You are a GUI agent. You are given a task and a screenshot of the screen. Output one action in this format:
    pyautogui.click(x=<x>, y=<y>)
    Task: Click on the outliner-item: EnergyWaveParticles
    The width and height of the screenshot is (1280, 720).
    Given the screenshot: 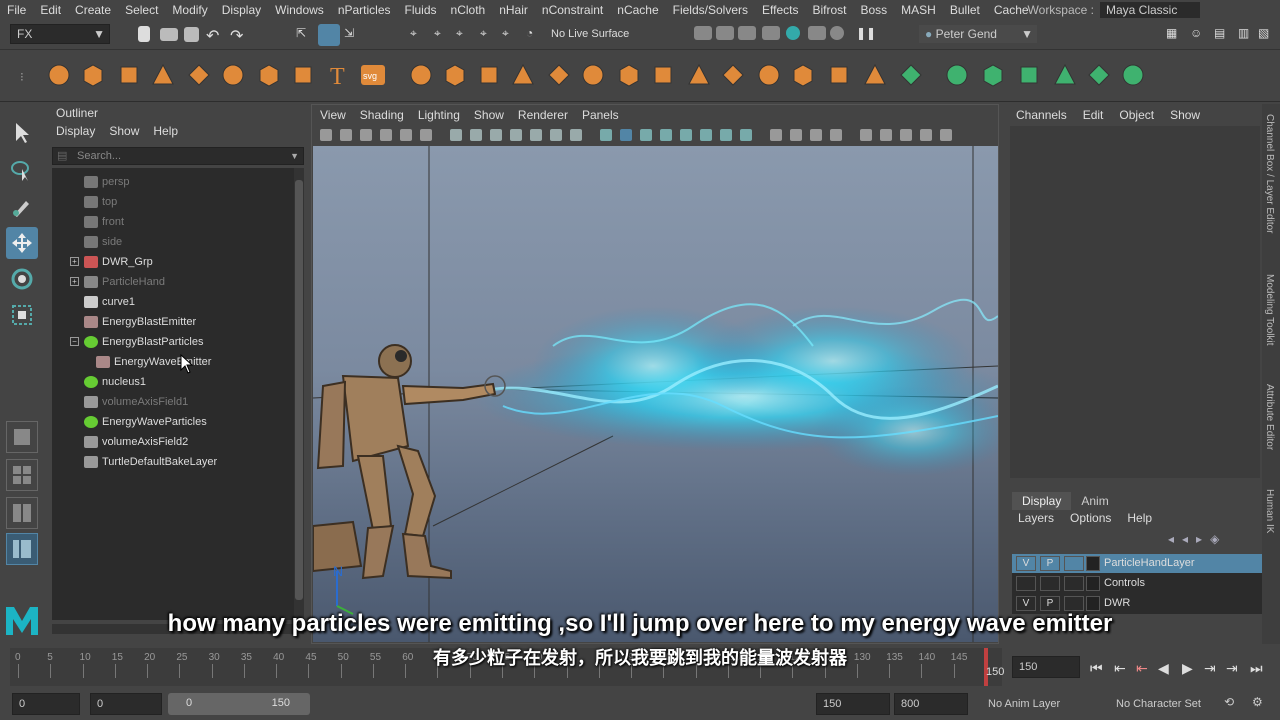 What is the action you would take?
    pyautogui.click(x=145, y=422)
    